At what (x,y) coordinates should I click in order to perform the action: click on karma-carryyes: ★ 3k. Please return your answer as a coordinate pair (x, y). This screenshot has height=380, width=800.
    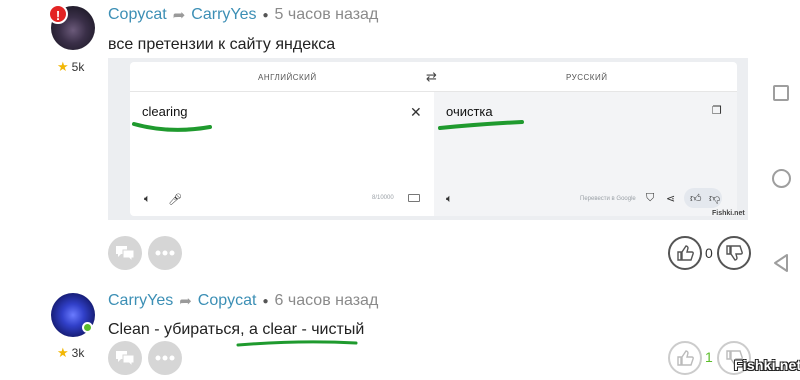
    Looking at the image, I should click on (71, 352).